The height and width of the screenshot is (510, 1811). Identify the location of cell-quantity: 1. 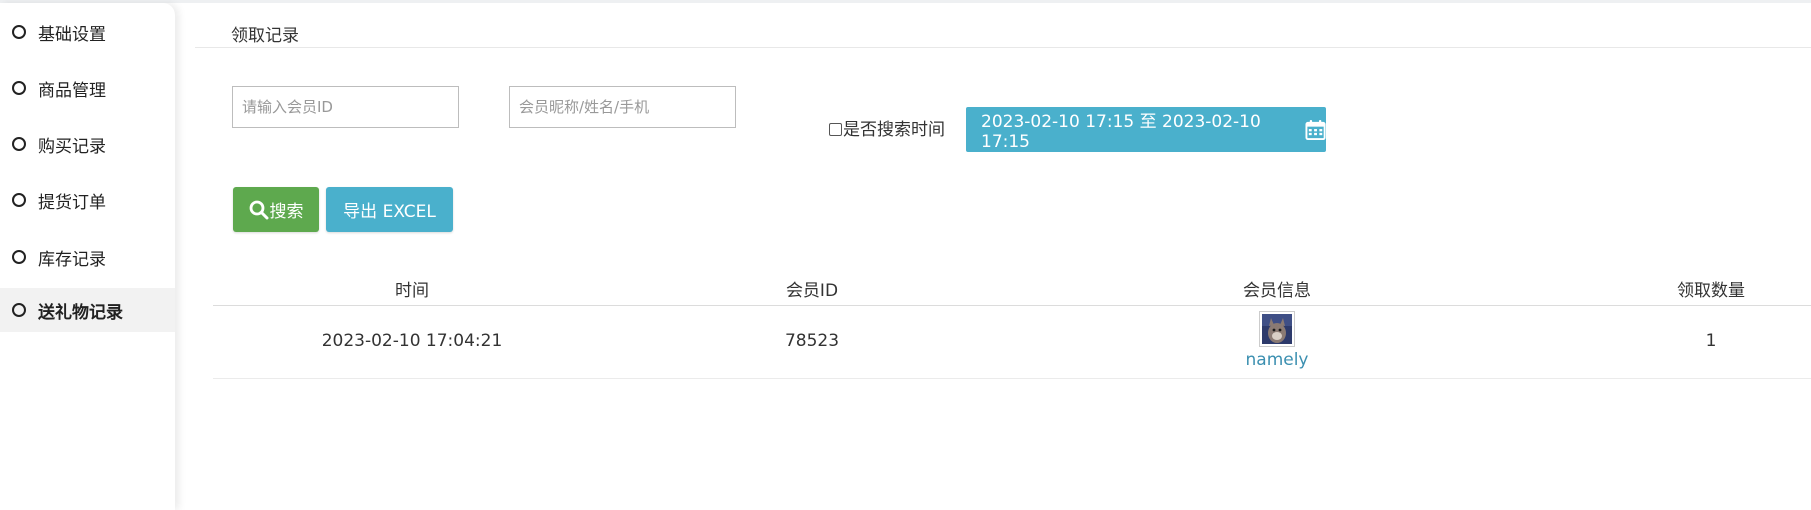
(1711, 341).